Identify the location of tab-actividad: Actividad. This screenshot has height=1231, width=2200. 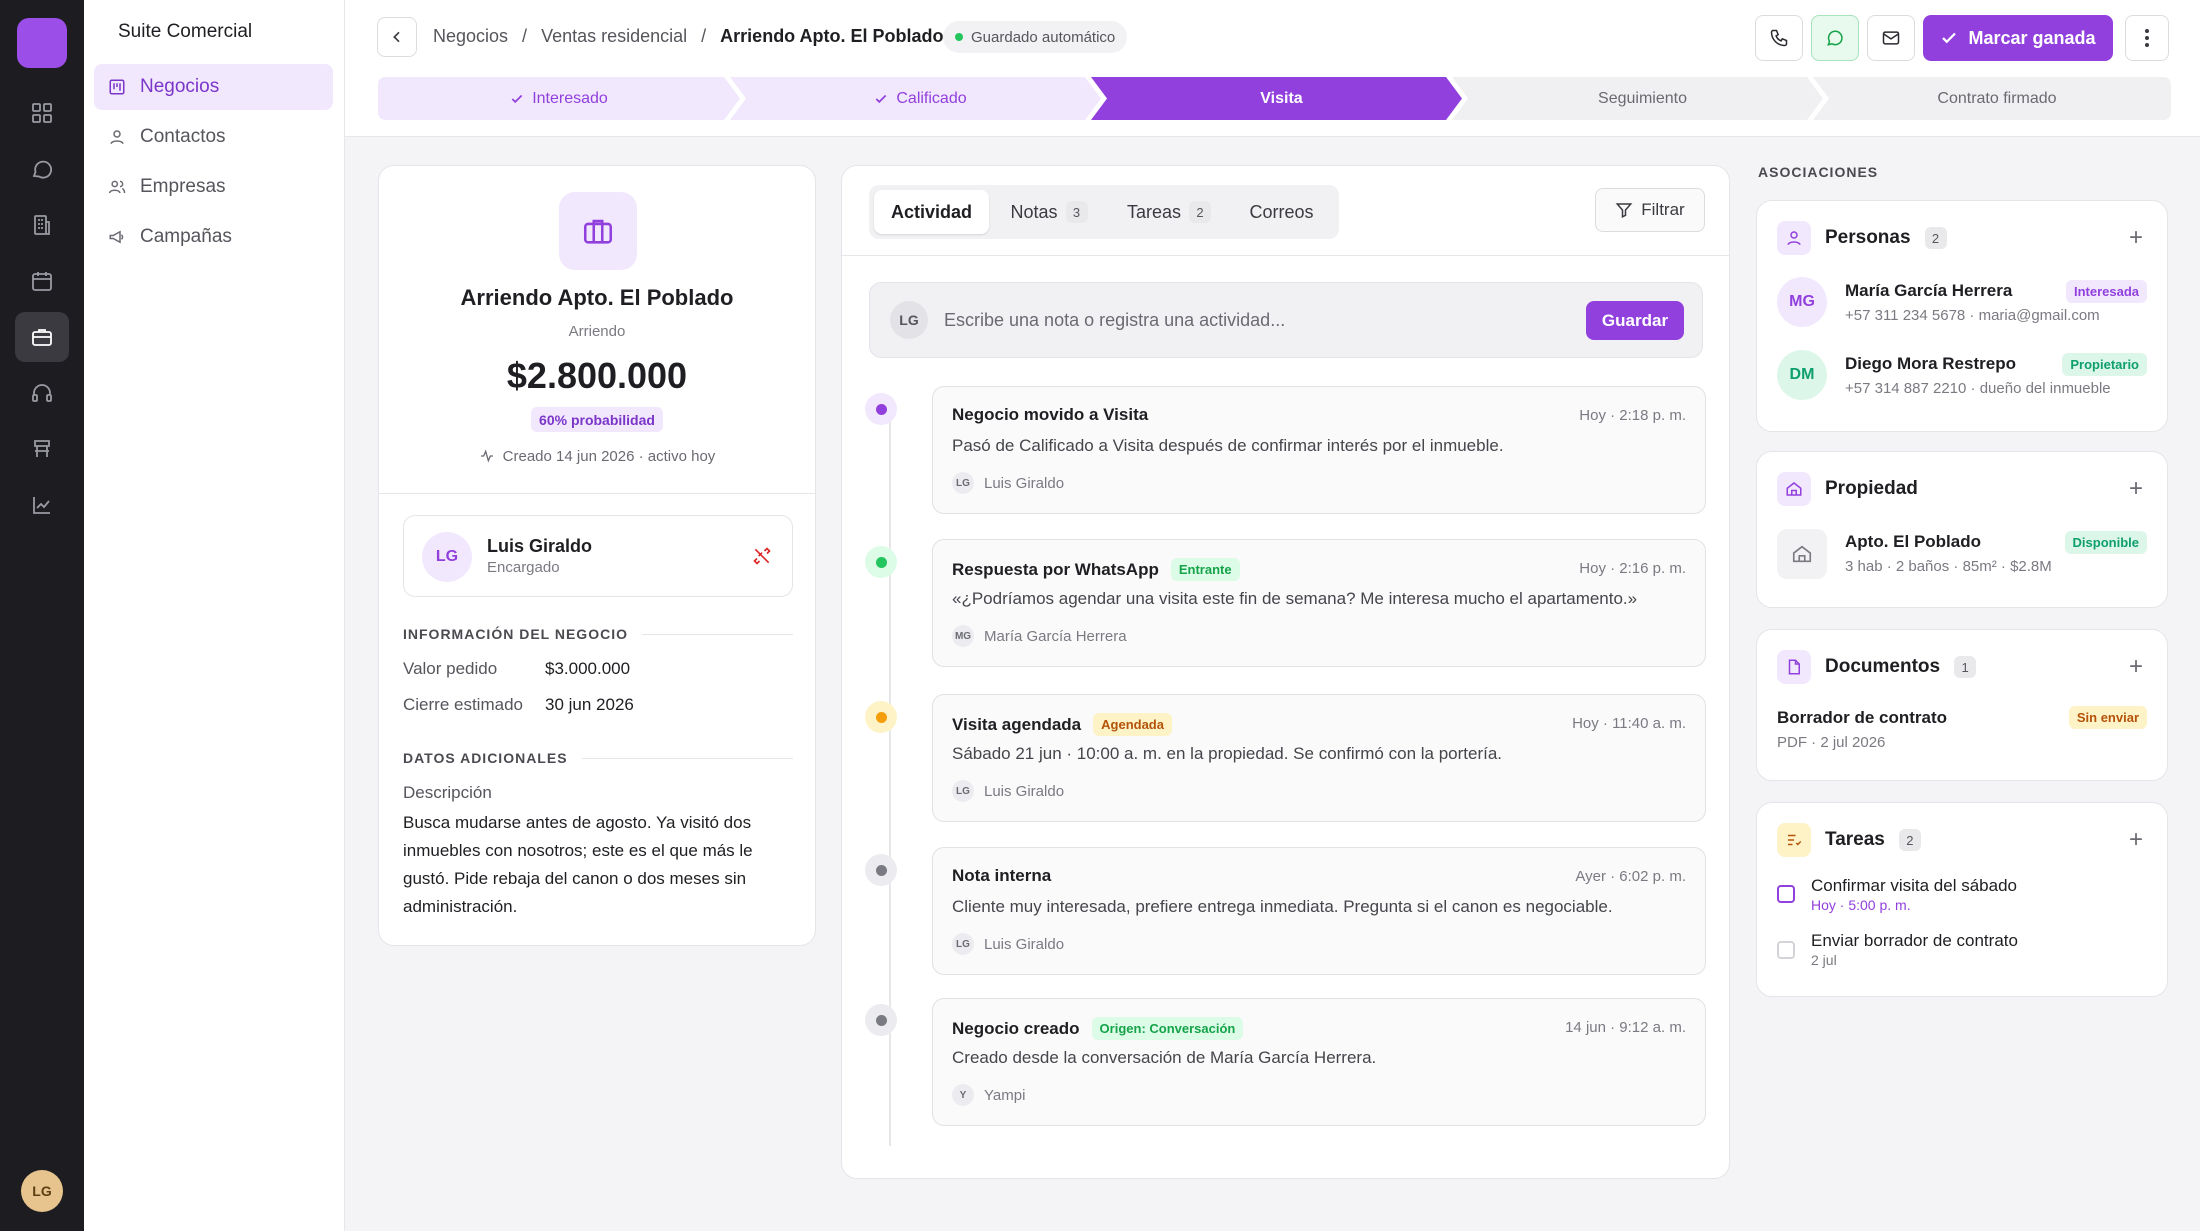
(931, 212).